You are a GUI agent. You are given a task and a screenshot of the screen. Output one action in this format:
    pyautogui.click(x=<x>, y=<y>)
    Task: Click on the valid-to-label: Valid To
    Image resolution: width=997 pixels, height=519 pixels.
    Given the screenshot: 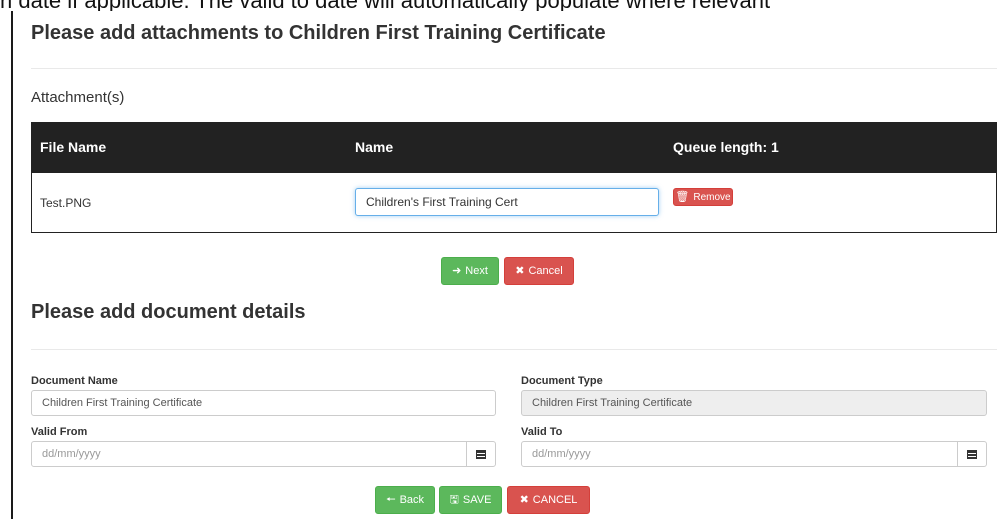 What is the action you would take?
    pyautogui.click(x=542, y=432)
    